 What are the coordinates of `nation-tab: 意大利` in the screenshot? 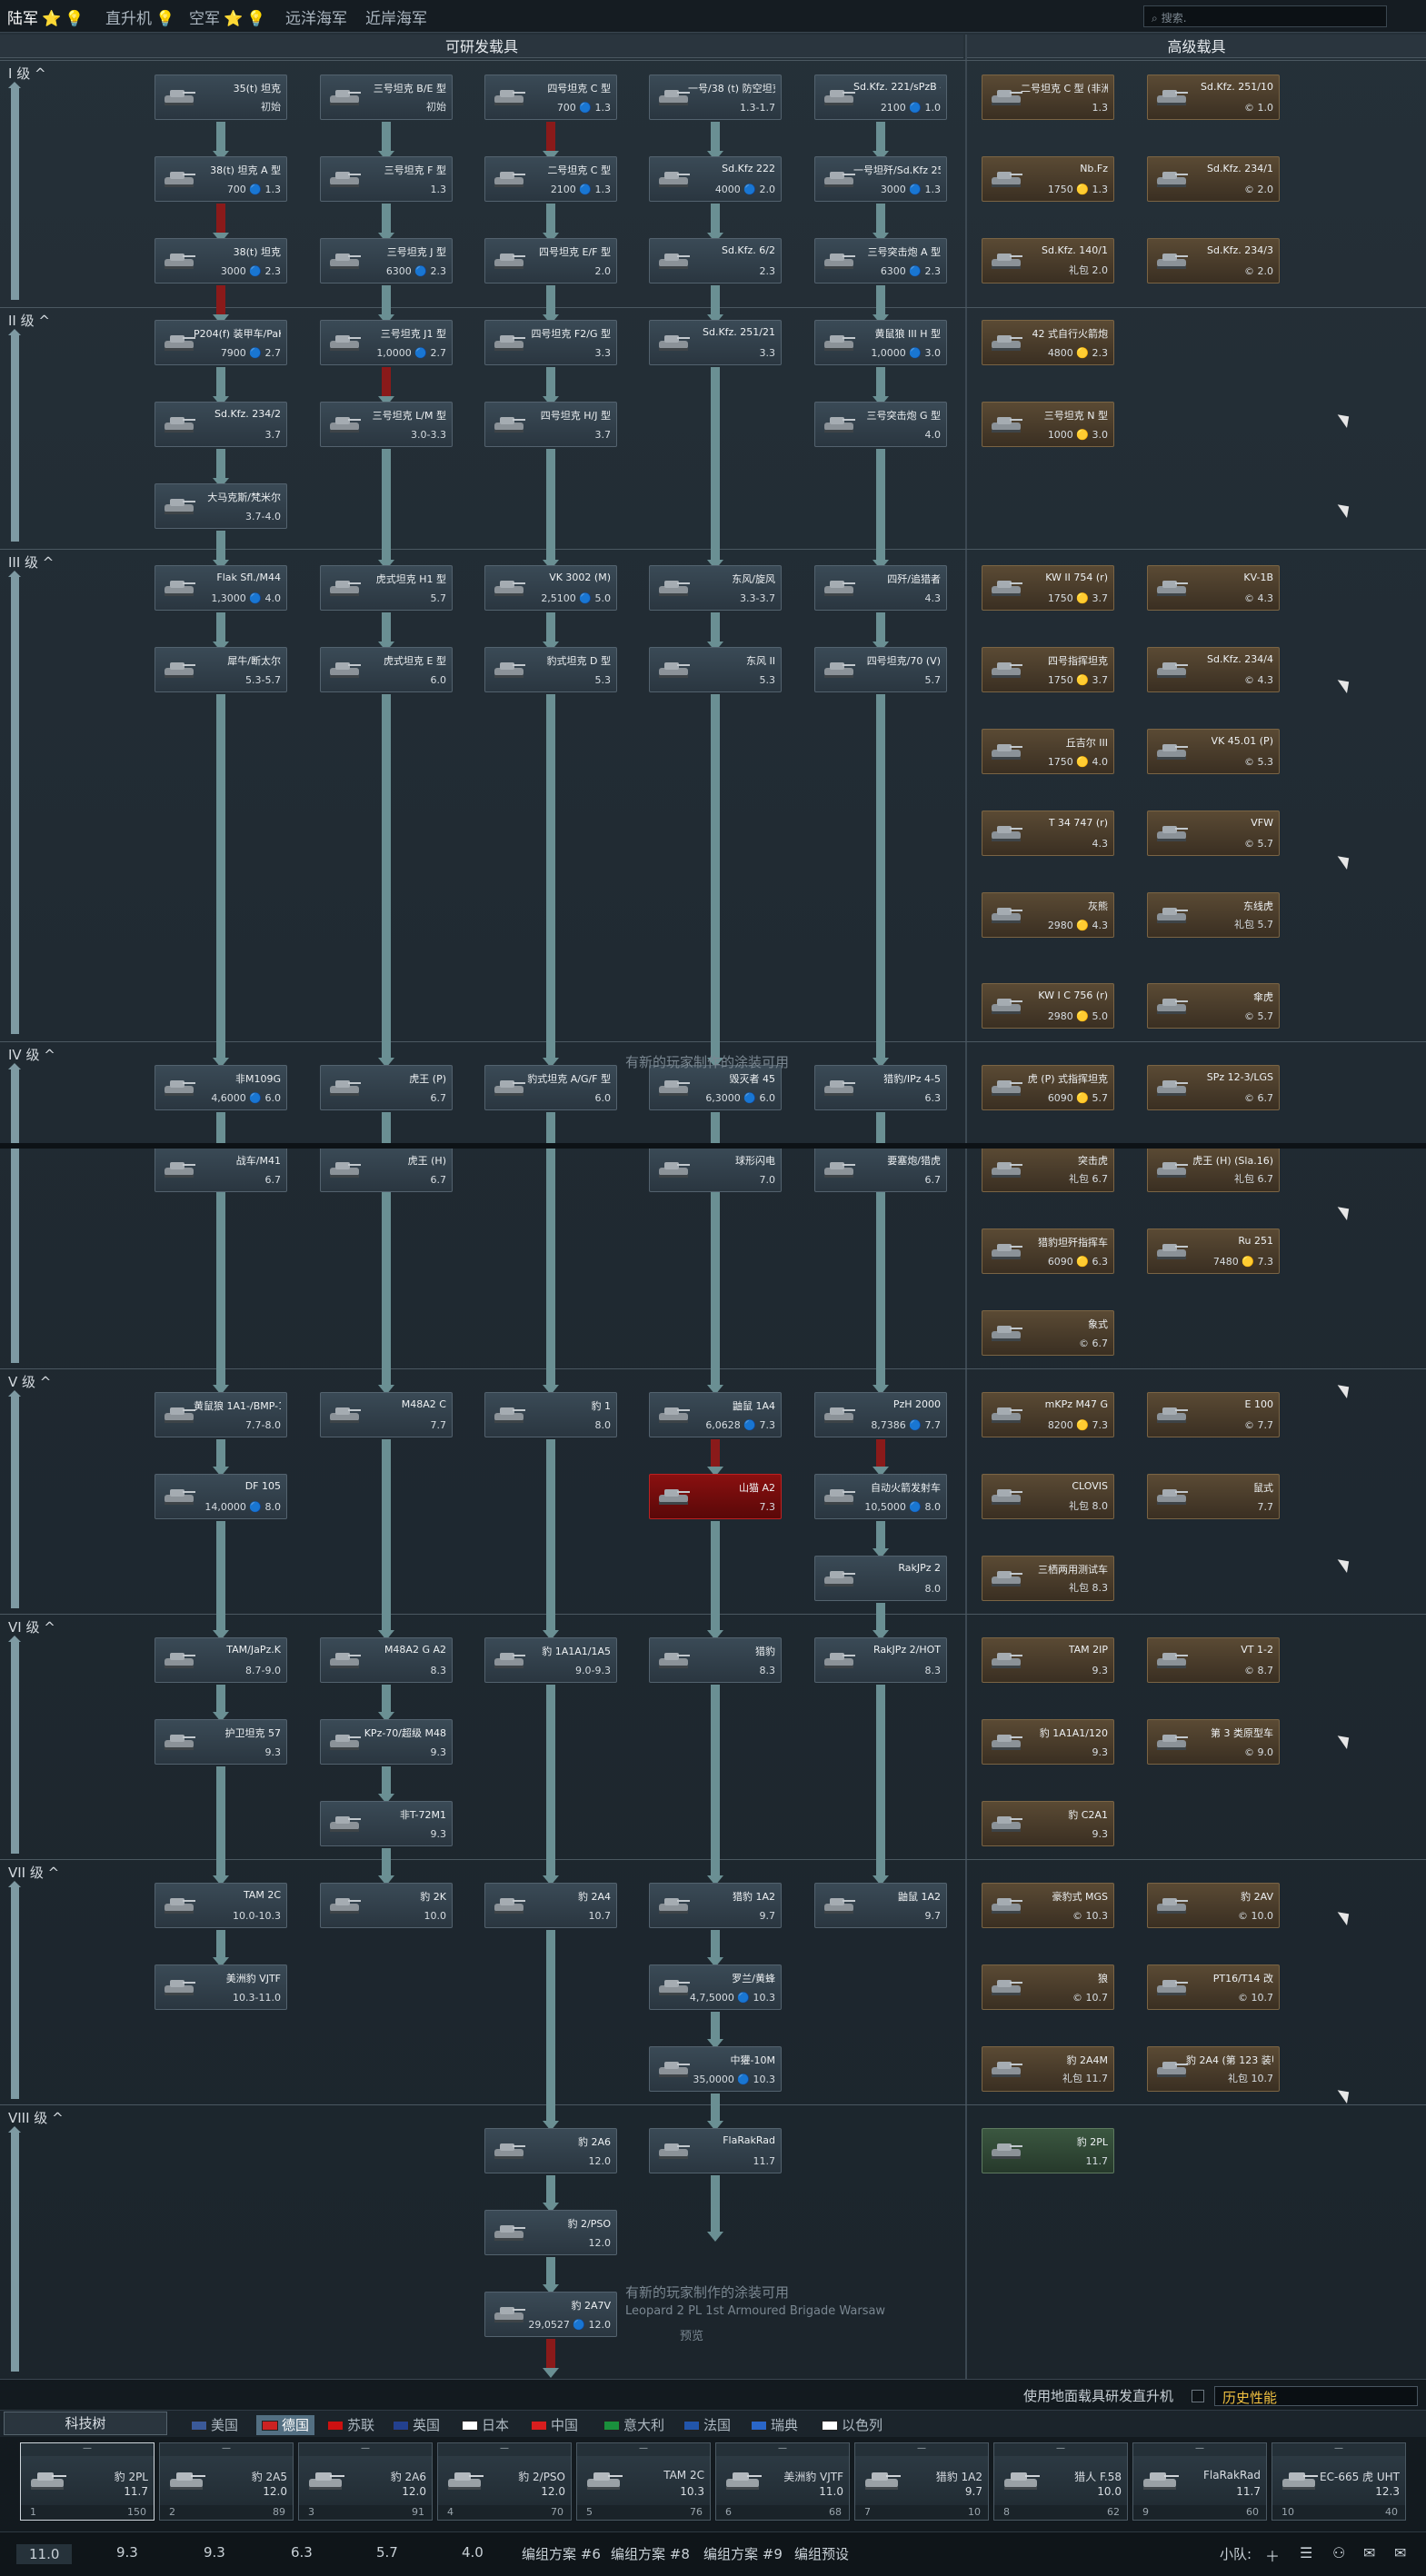 It's located at (634, 2425).